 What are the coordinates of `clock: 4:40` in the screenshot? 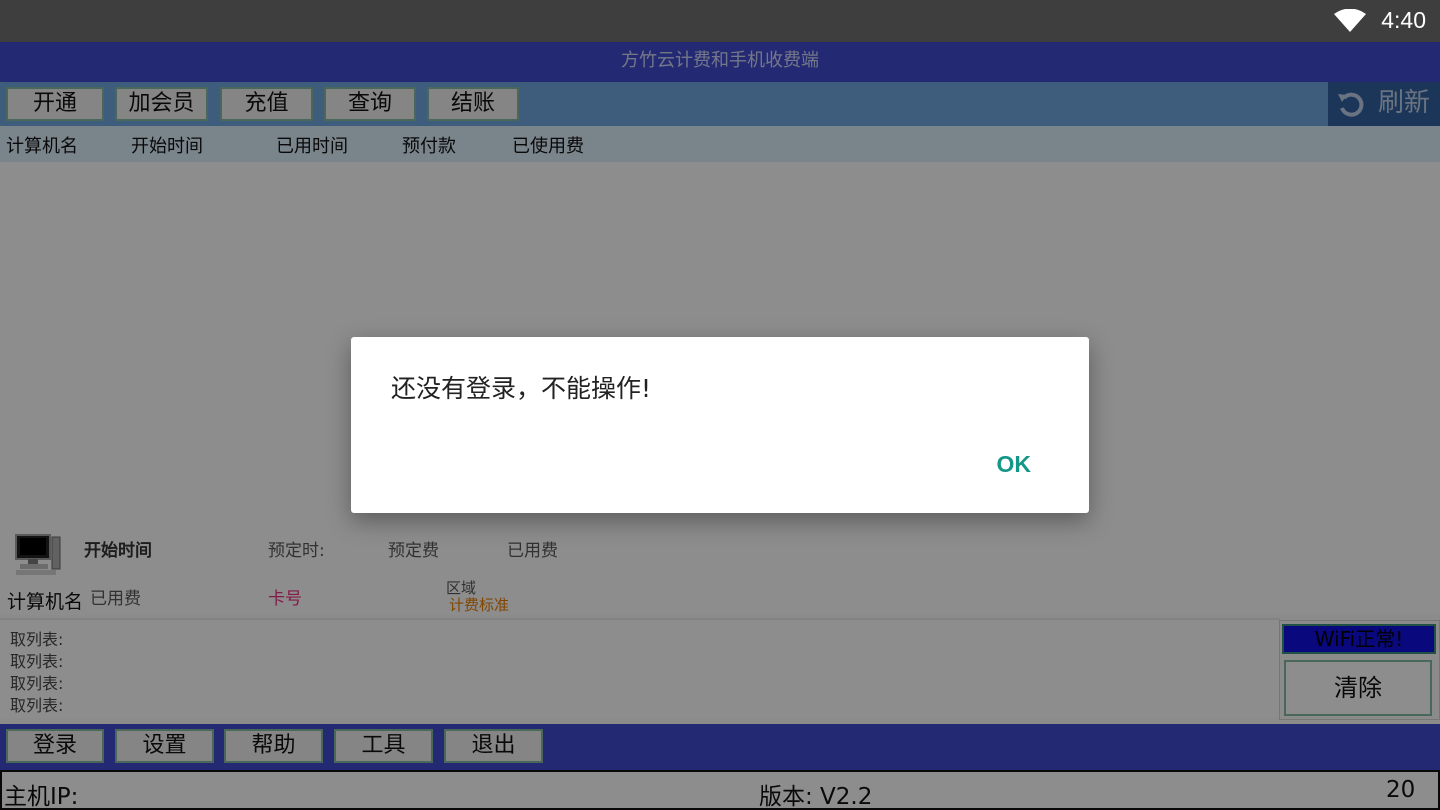 It's located at (1403, 20).